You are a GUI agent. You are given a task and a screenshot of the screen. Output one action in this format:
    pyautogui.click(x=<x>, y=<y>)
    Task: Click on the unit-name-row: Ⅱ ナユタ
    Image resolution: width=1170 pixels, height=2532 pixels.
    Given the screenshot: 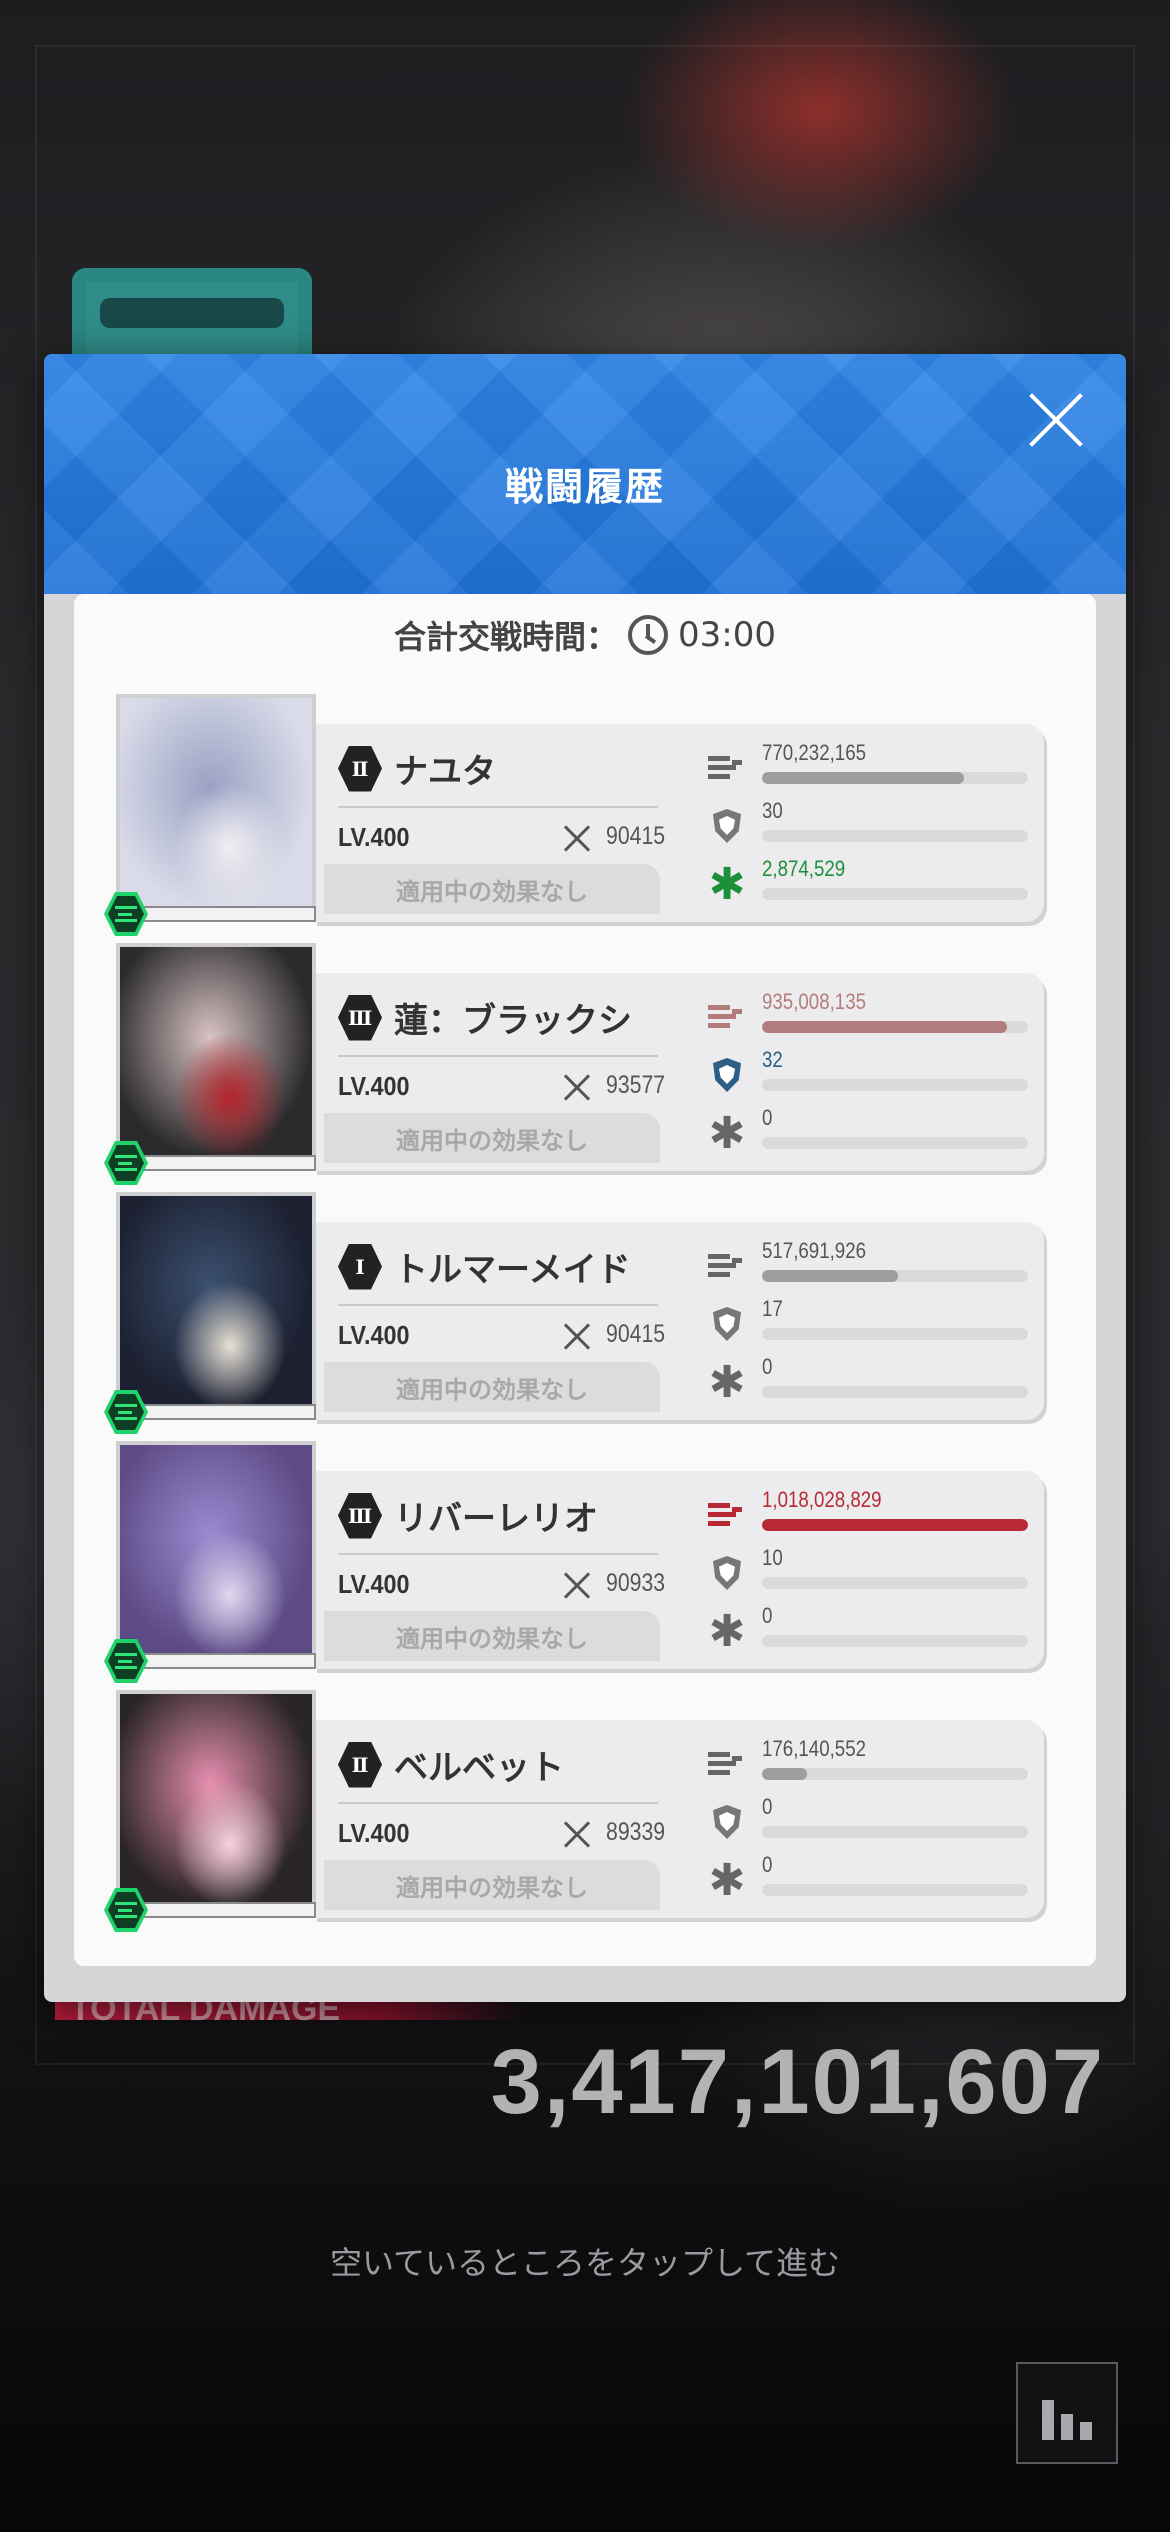 What is the action you would take?
    pyautogui.click(x=417, y=768)
    